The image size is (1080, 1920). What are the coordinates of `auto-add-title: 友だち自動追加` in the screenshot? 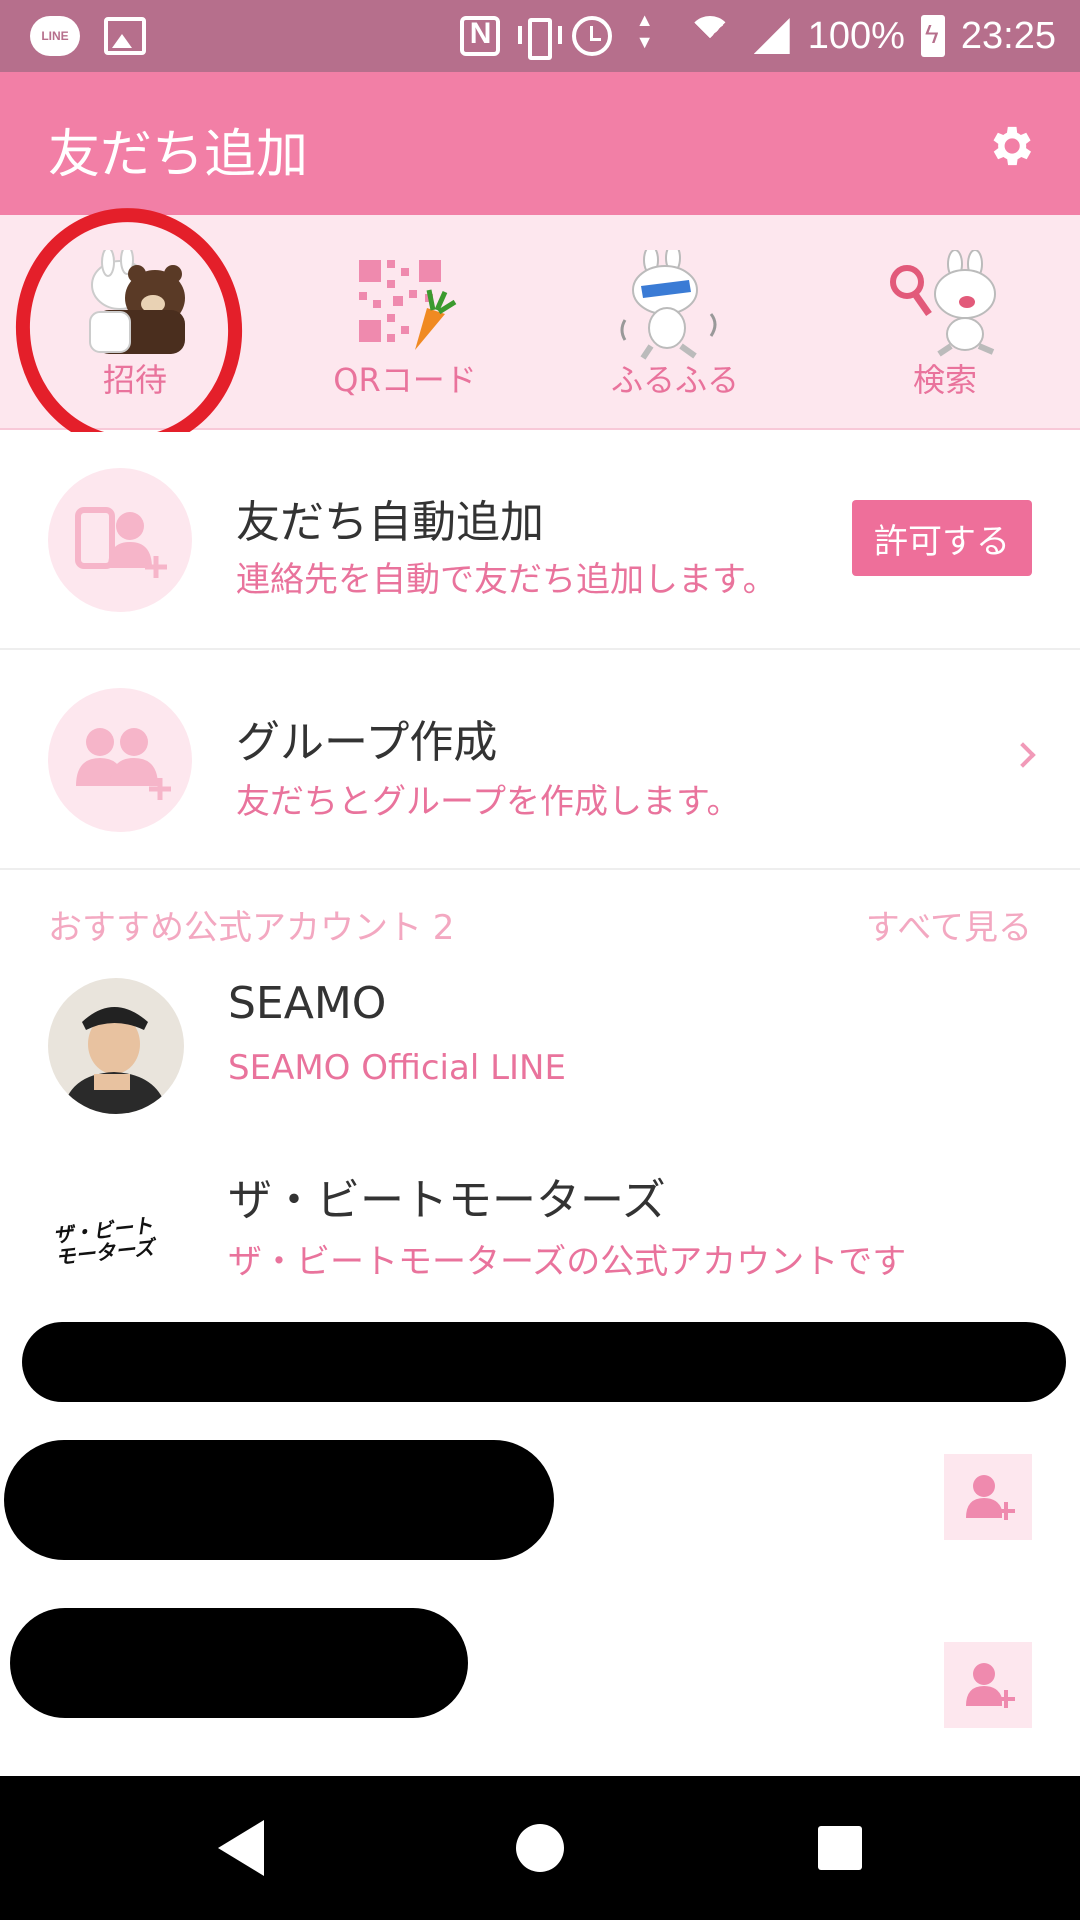 It's located at (390, 522).